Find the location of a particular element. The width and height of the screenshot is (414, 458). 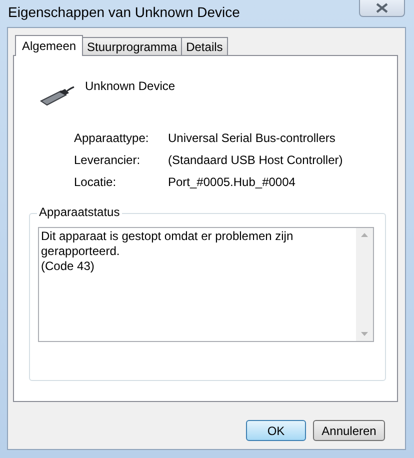

property-value: (Standaard USB Host Controller) is located at coordinates (255, 160).